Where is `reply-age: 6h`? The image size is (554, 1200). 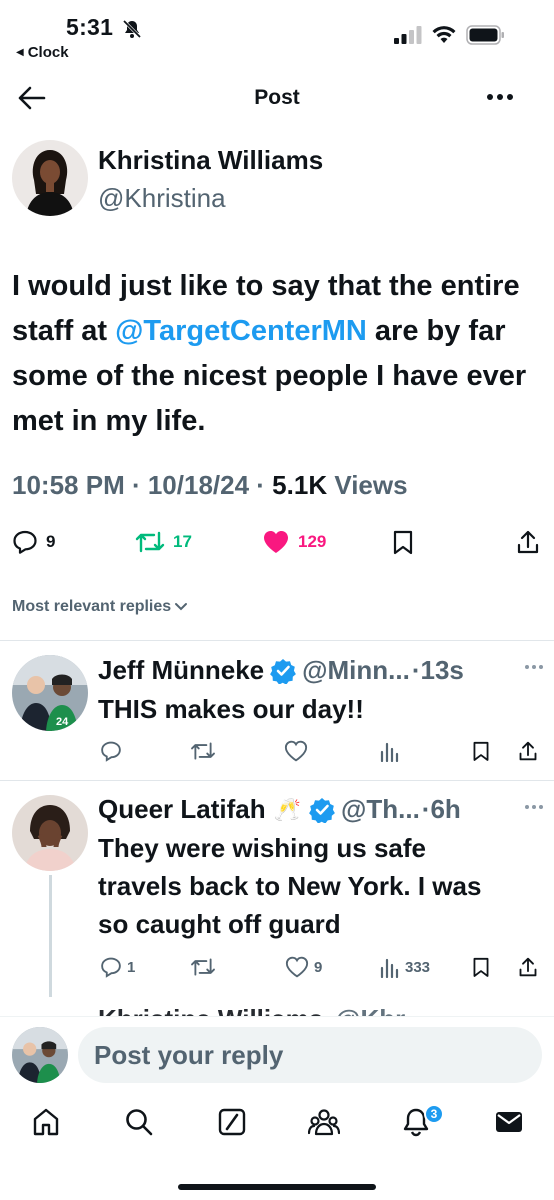
reply-age: 6h is located at coordinates (445, 809).